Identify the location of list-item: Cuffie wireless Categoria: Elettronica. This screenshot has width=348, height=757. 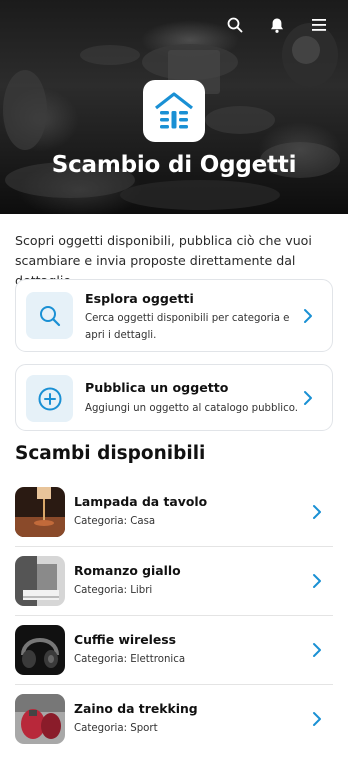
(174, 650).